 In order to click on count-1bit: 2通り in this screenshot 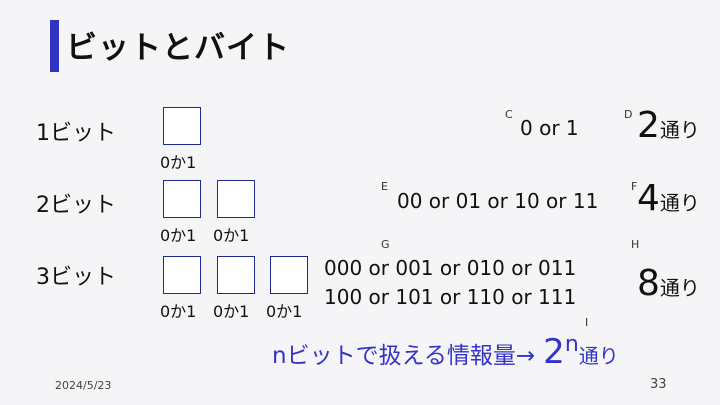, I will do `click(668, 125)`.